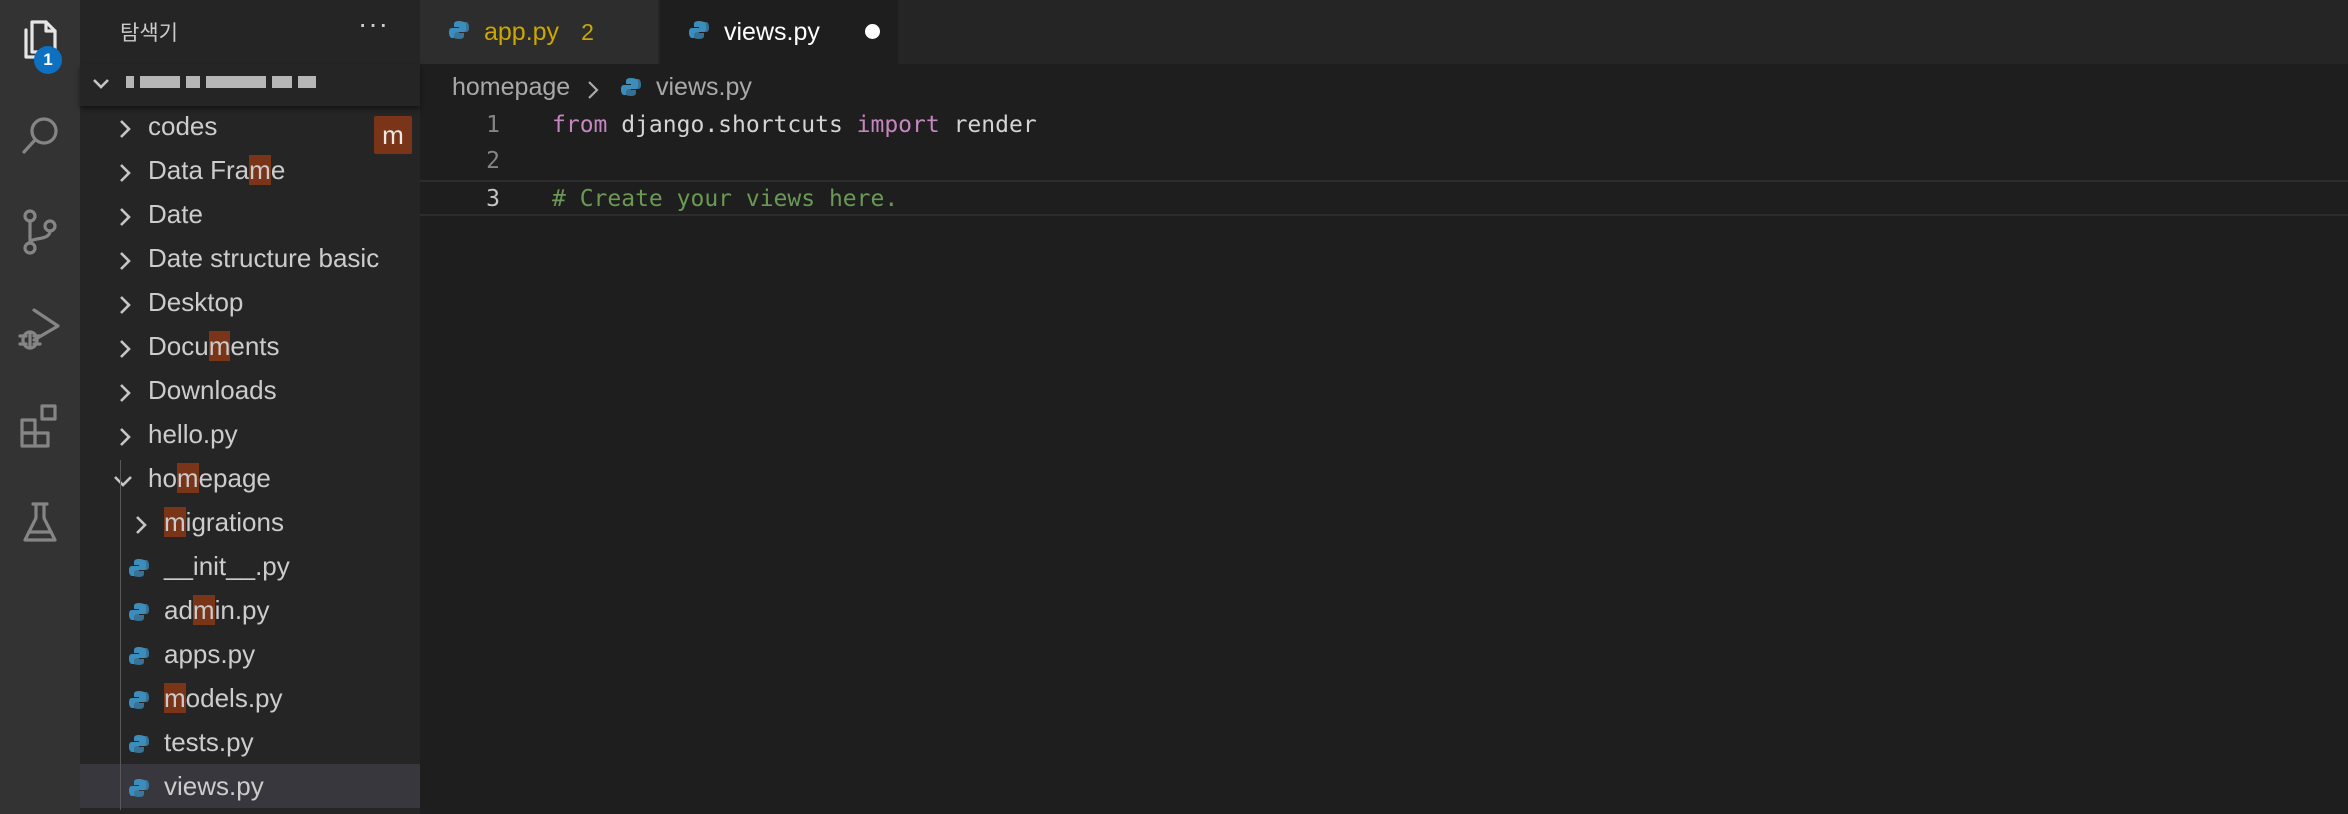  I want to click on name-token: render, so click(988, 125).